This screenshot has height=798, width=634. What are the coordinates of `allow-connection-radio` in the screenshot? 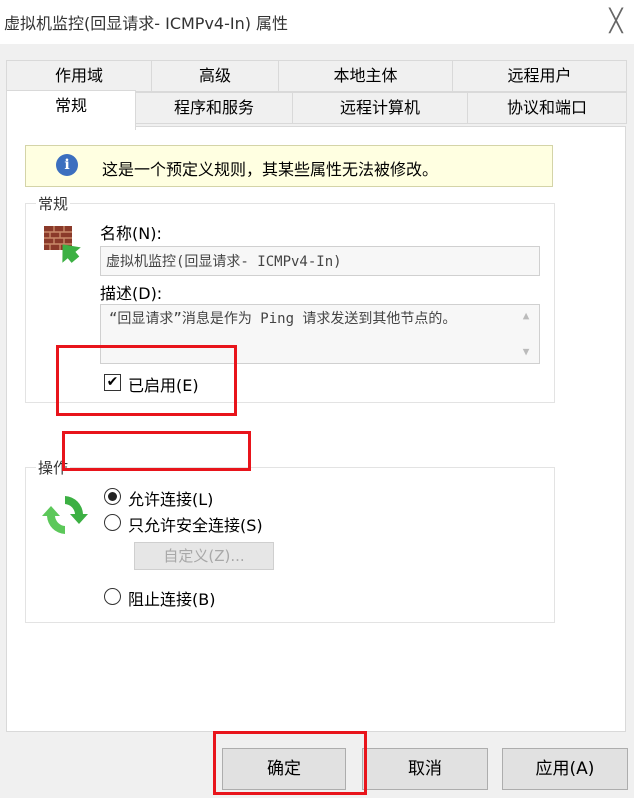 It's located at (112, 496).